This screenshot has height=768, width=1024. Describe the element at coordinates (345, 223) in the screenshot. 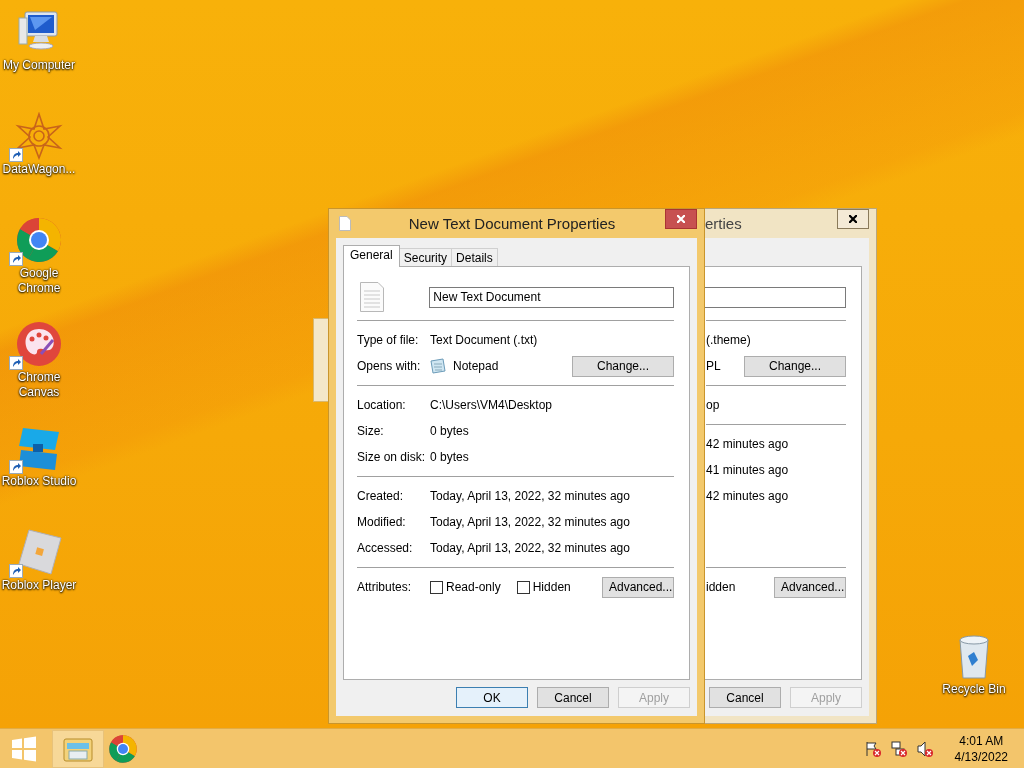

I see `document-icon` at that location.